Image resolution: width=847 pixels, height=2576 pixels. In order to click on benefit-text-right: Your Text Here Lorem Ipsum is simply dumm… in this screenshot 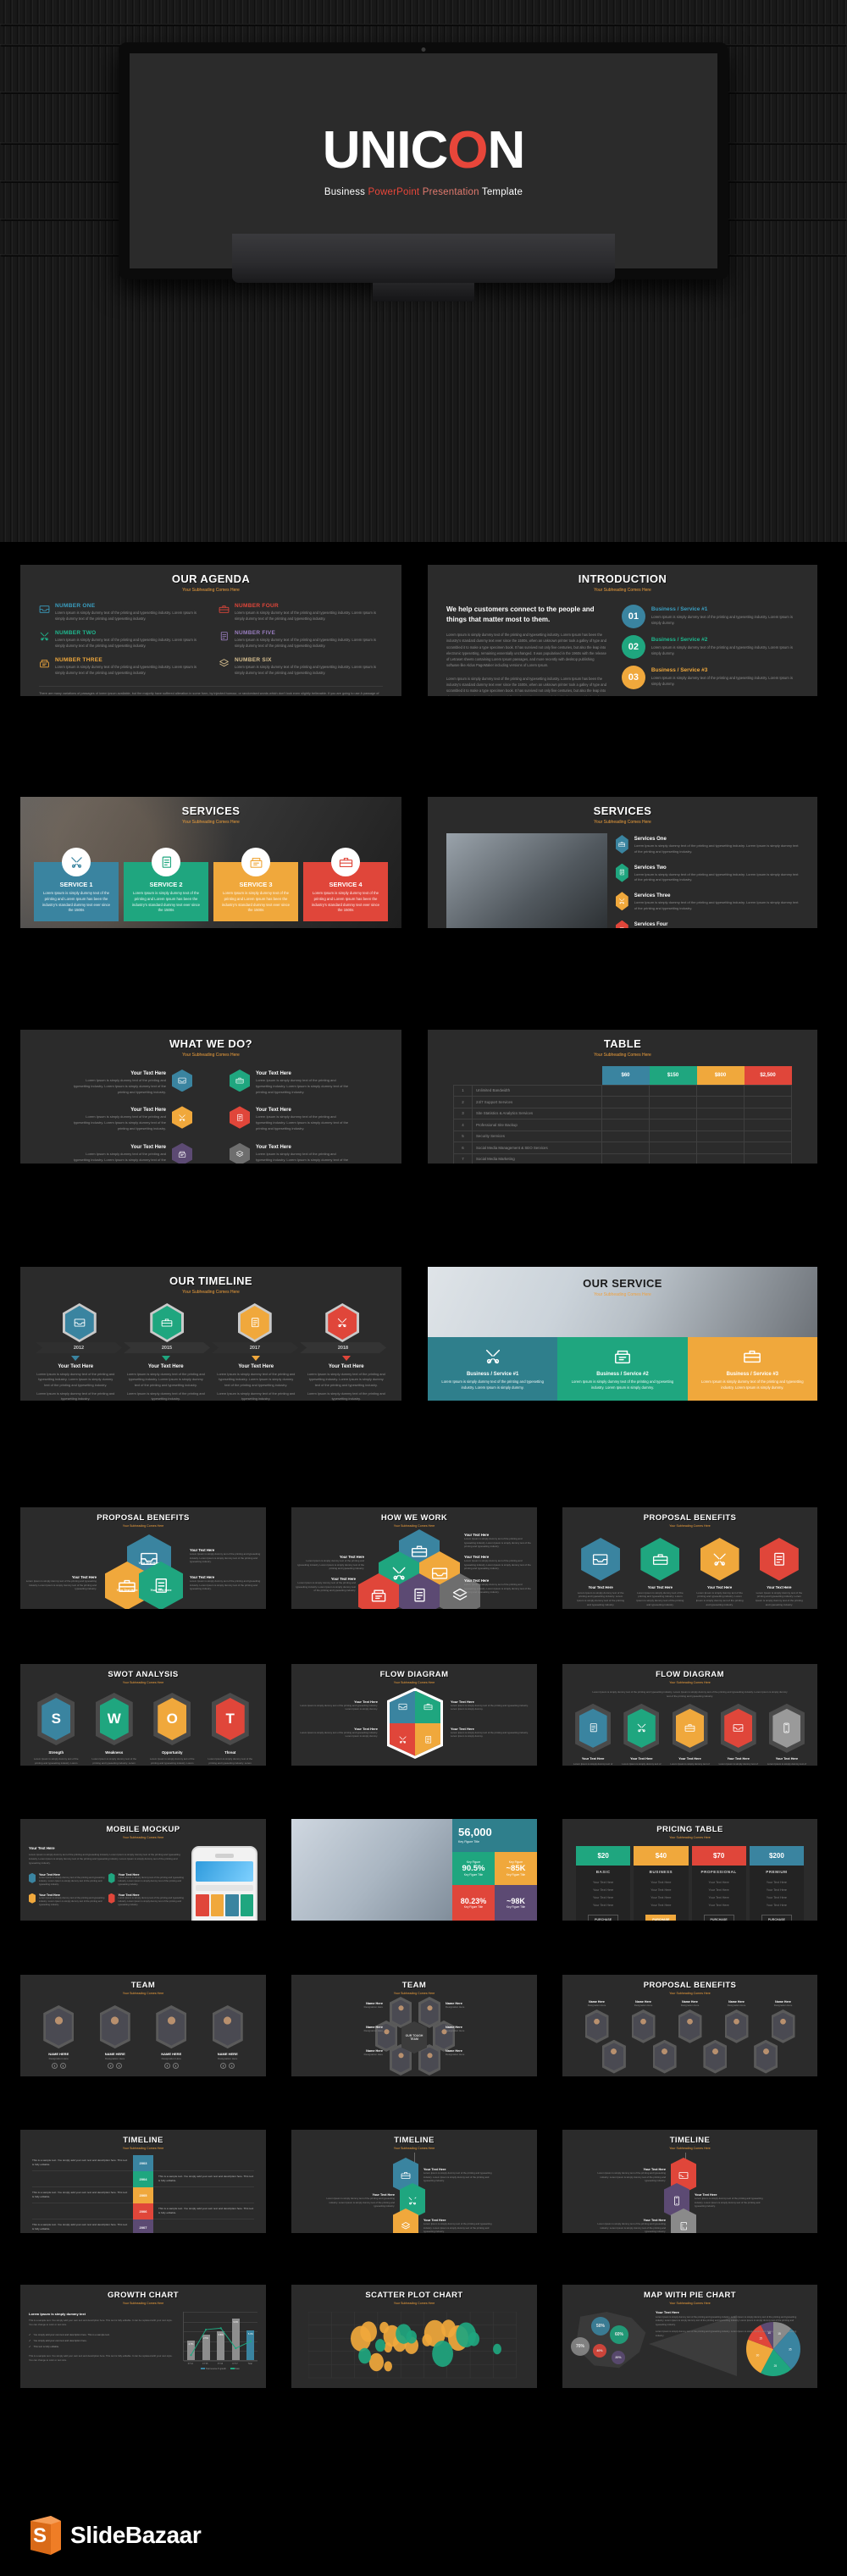, I will do `click(226, 1583)`.